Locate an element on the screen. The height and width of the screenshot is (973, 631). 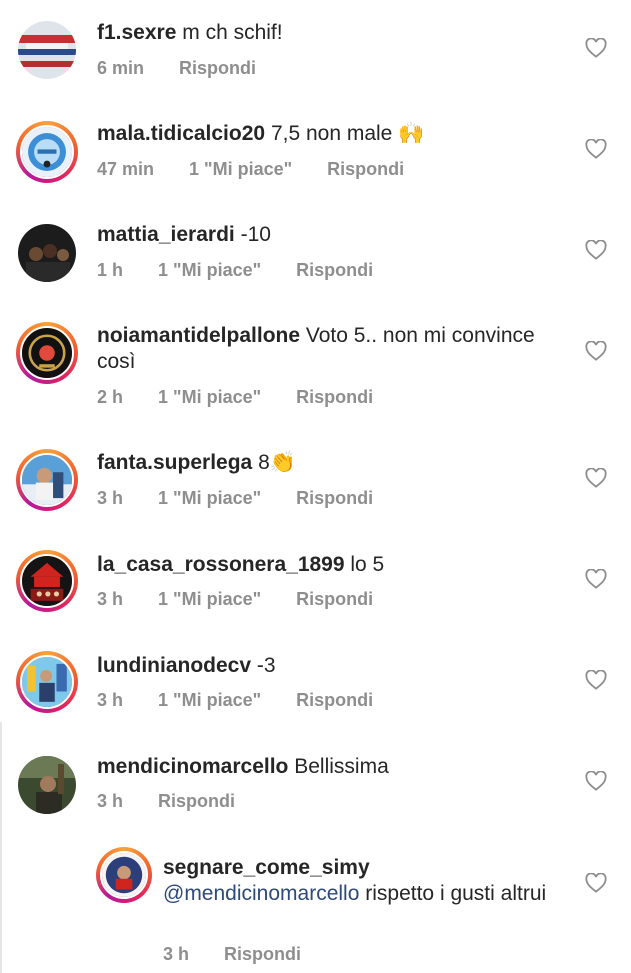
comment-username: fanta.superlega is located at coordinates (174, 462).